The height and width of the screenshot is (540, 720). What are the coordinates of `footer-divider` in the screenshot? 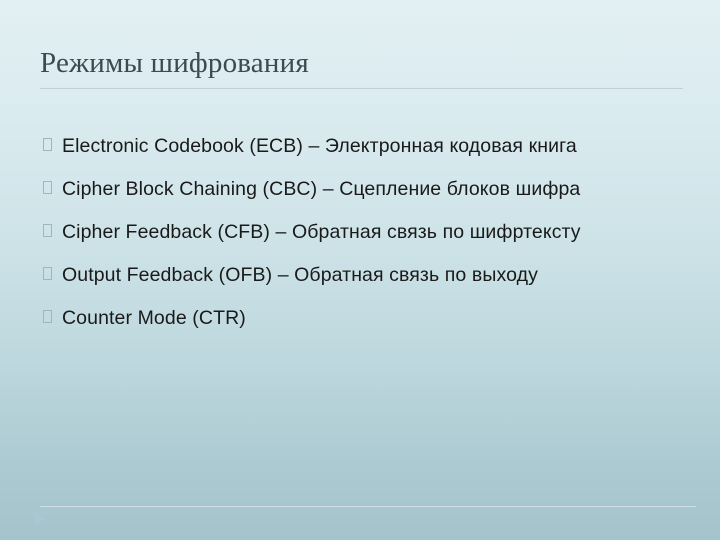 It's located at (368, 507).